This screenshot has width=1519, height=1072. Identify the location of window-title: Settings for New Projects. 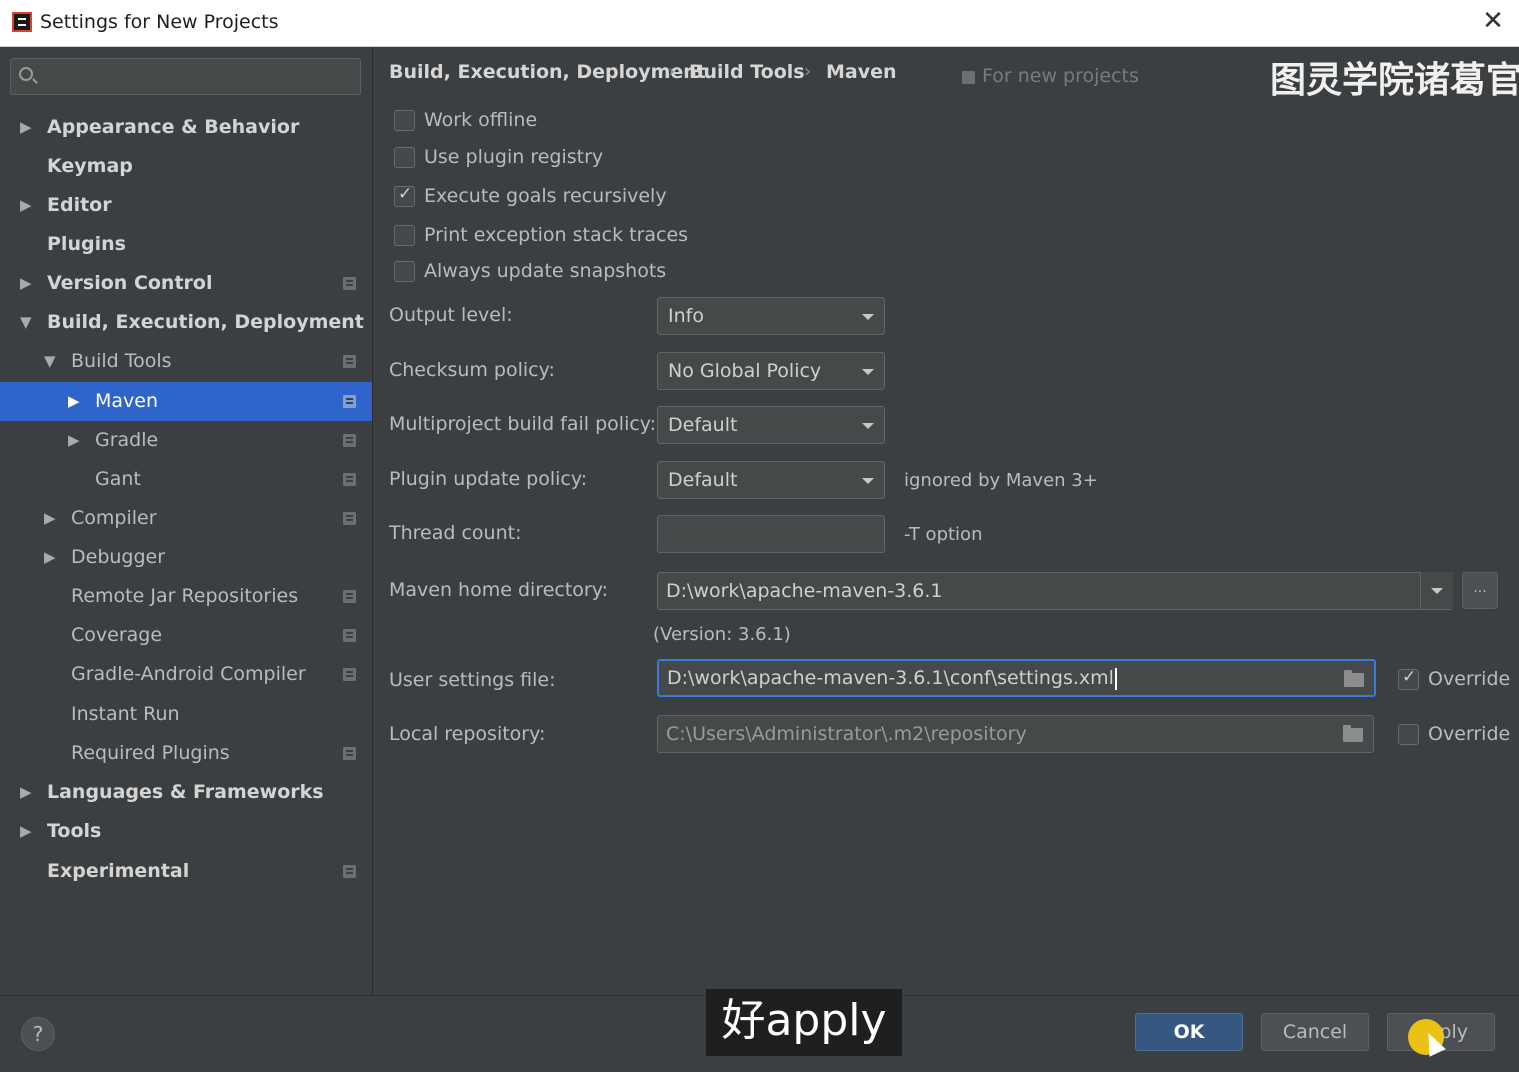
(159, 22).